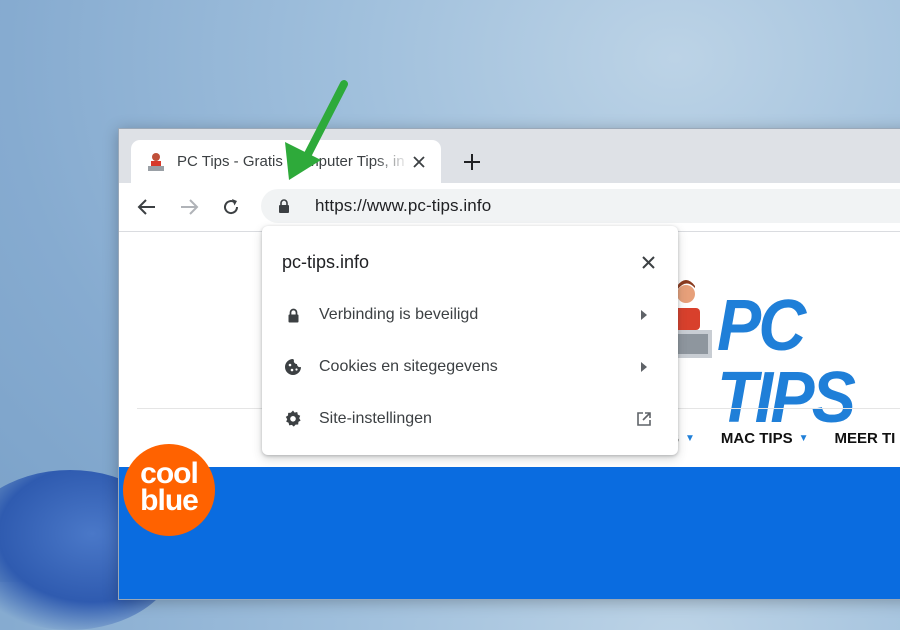  Describe the element at coordinates (580, 206) in the screenshot. I see `address-bar: https://www.pc-tips.info` at that location.